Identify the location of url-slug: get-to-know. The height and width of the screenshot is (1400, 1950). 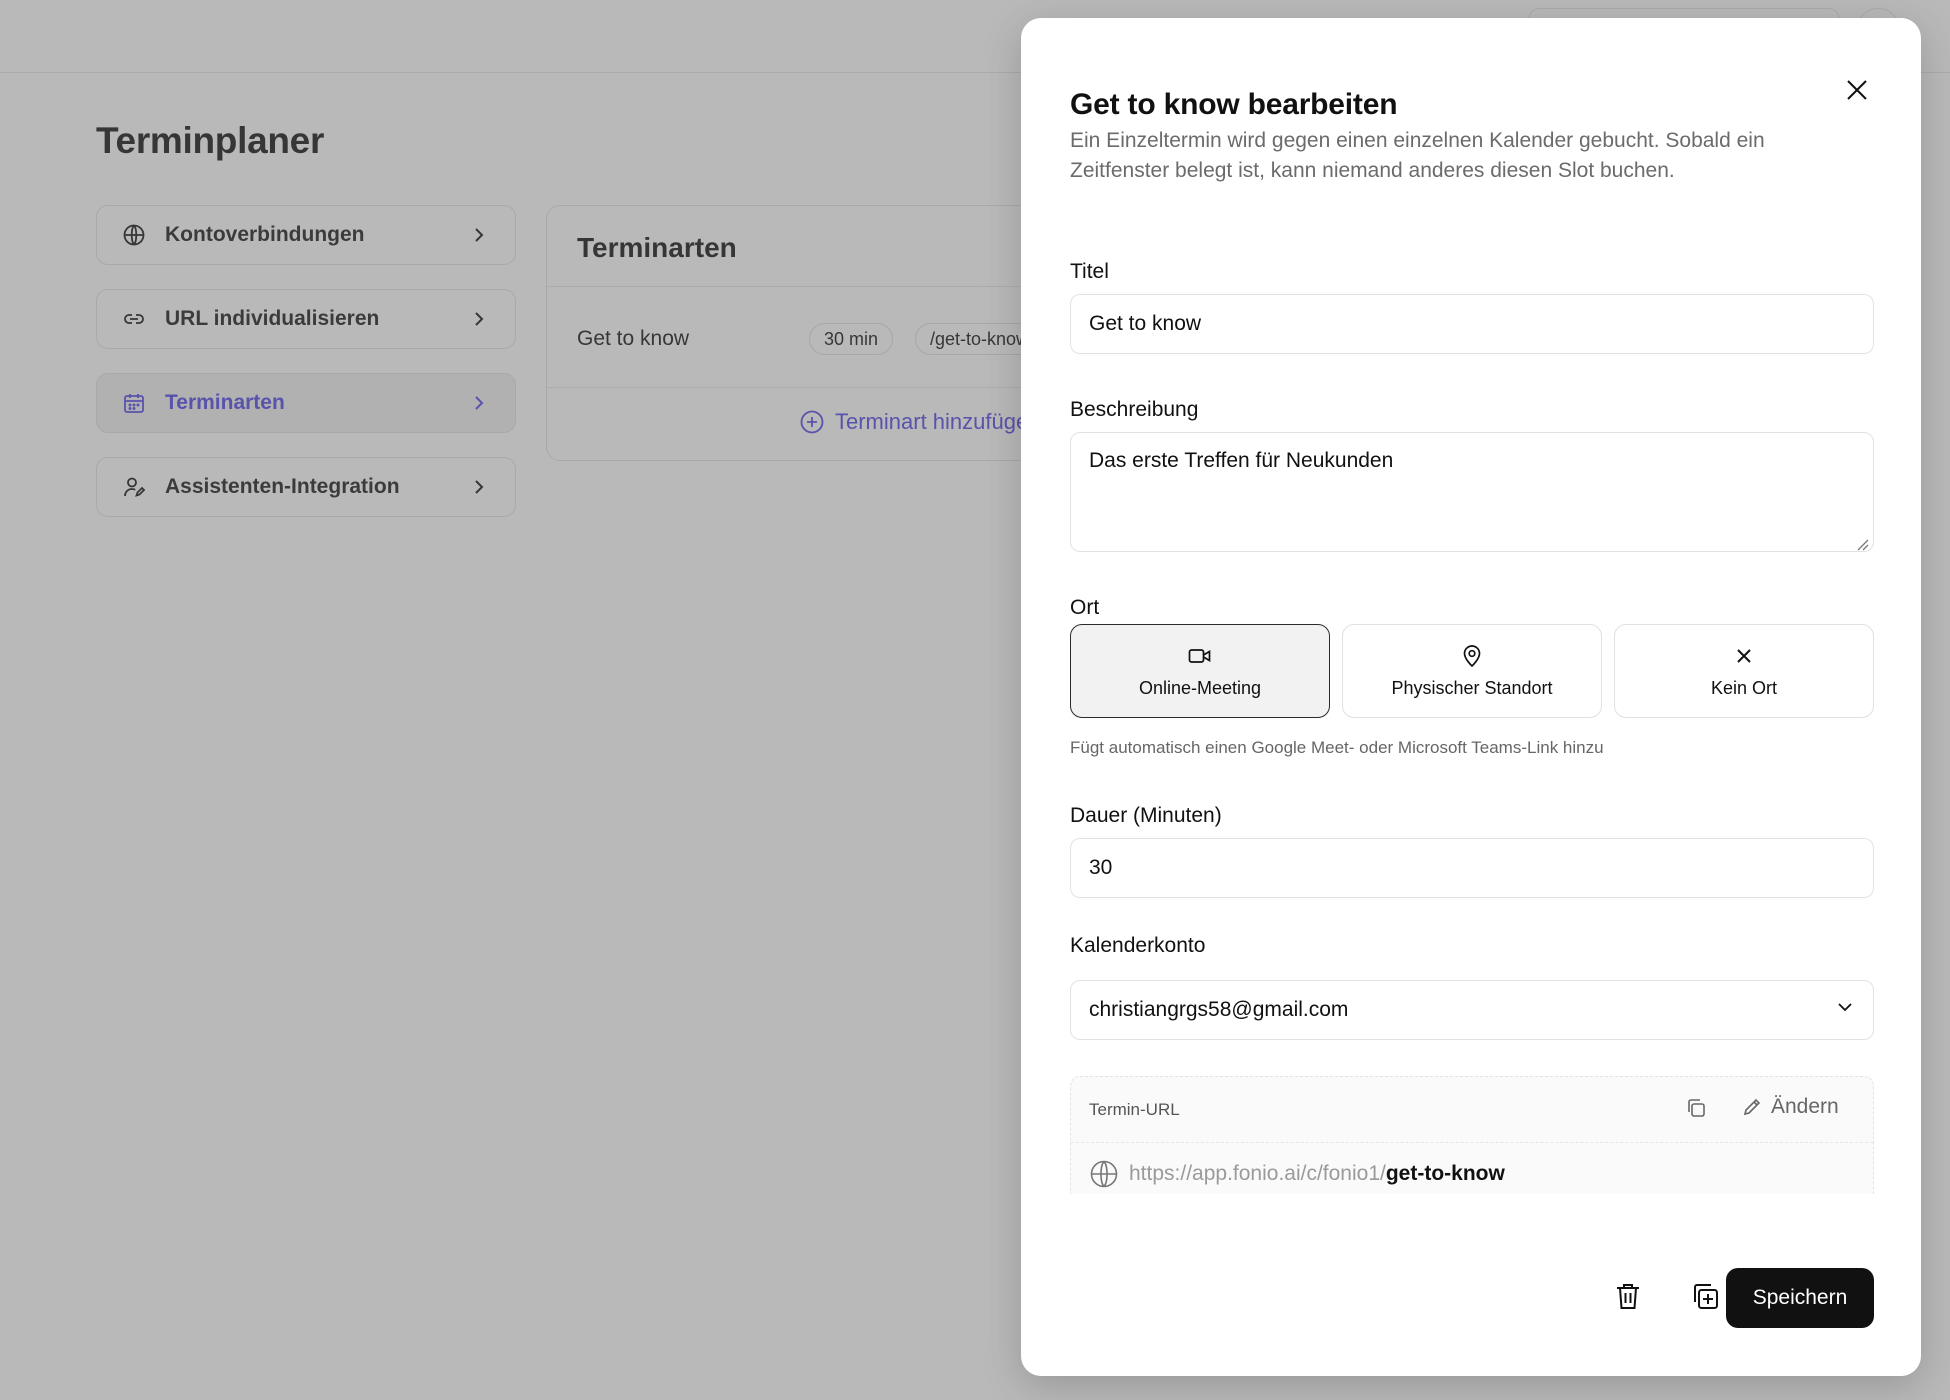
(1445, 1173).